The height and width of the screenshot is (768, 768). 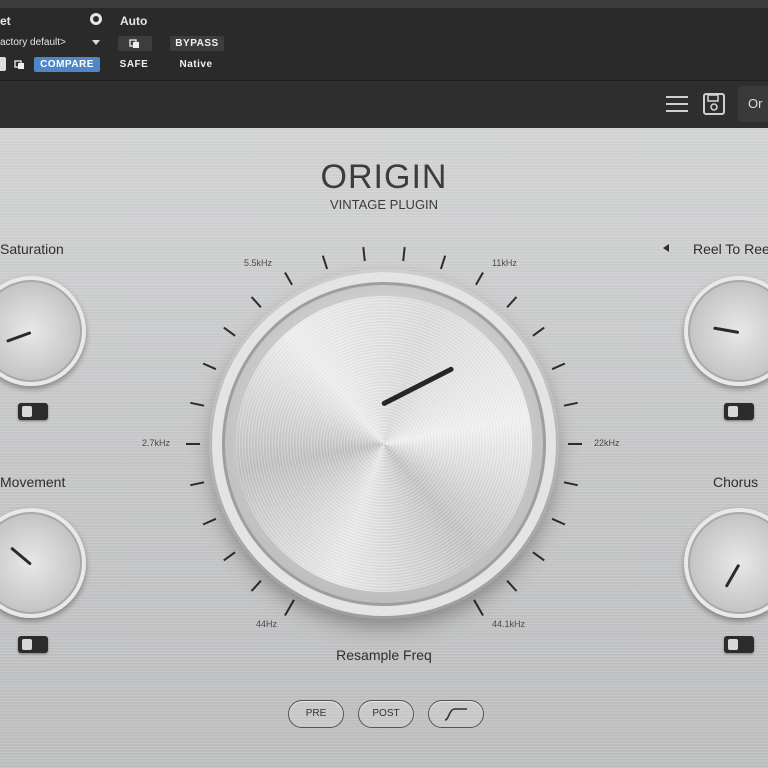 I want to click on filter-curve-icon, so click(x=455, y=714).